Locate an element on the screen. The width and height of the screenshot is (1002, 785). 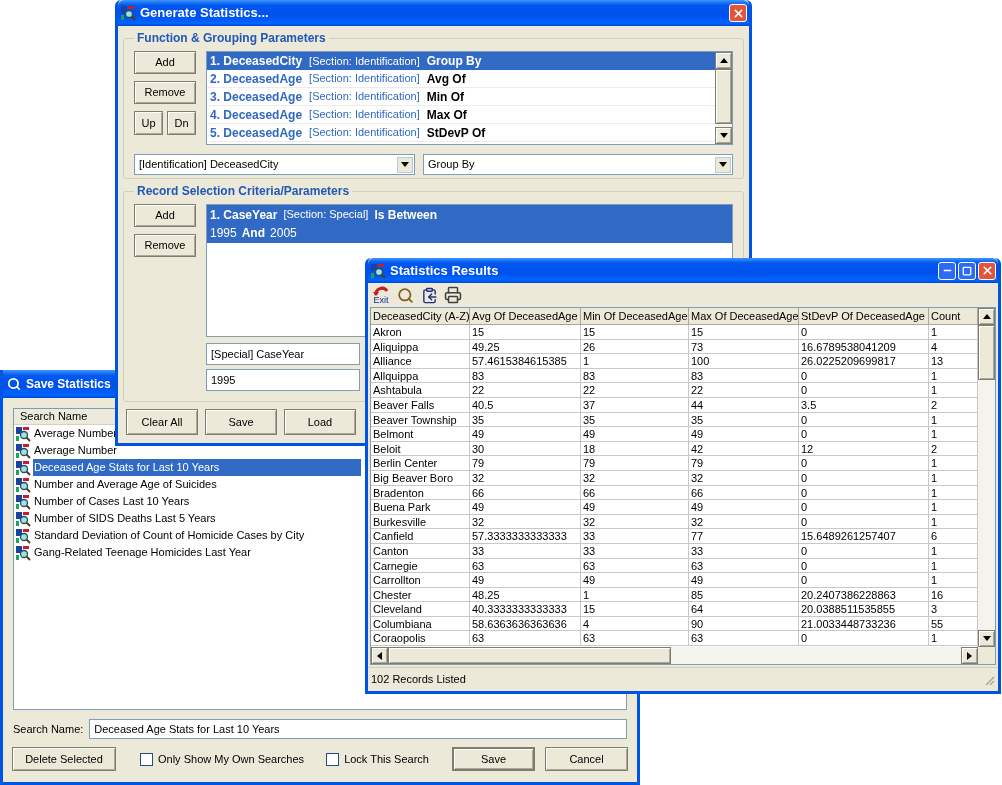
table-cell: 21.0033448733236 is located at coordinates (864, 623).